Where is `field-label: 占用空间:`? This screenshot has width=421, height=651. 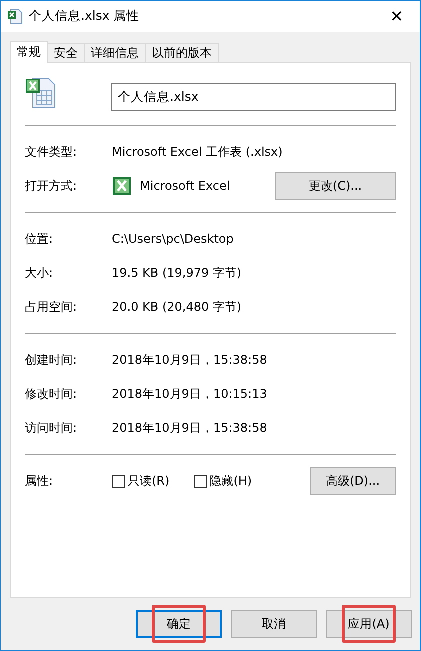
field-label: 占用空间: is located at coordinates (51, 307).